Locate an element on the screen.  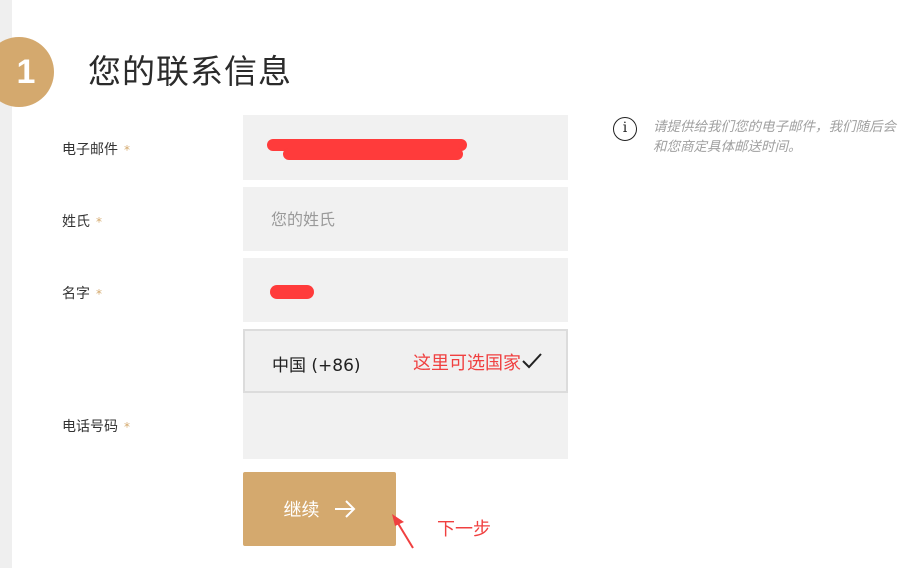
step-number-badge: 1 is located at coordinates (27, 72).